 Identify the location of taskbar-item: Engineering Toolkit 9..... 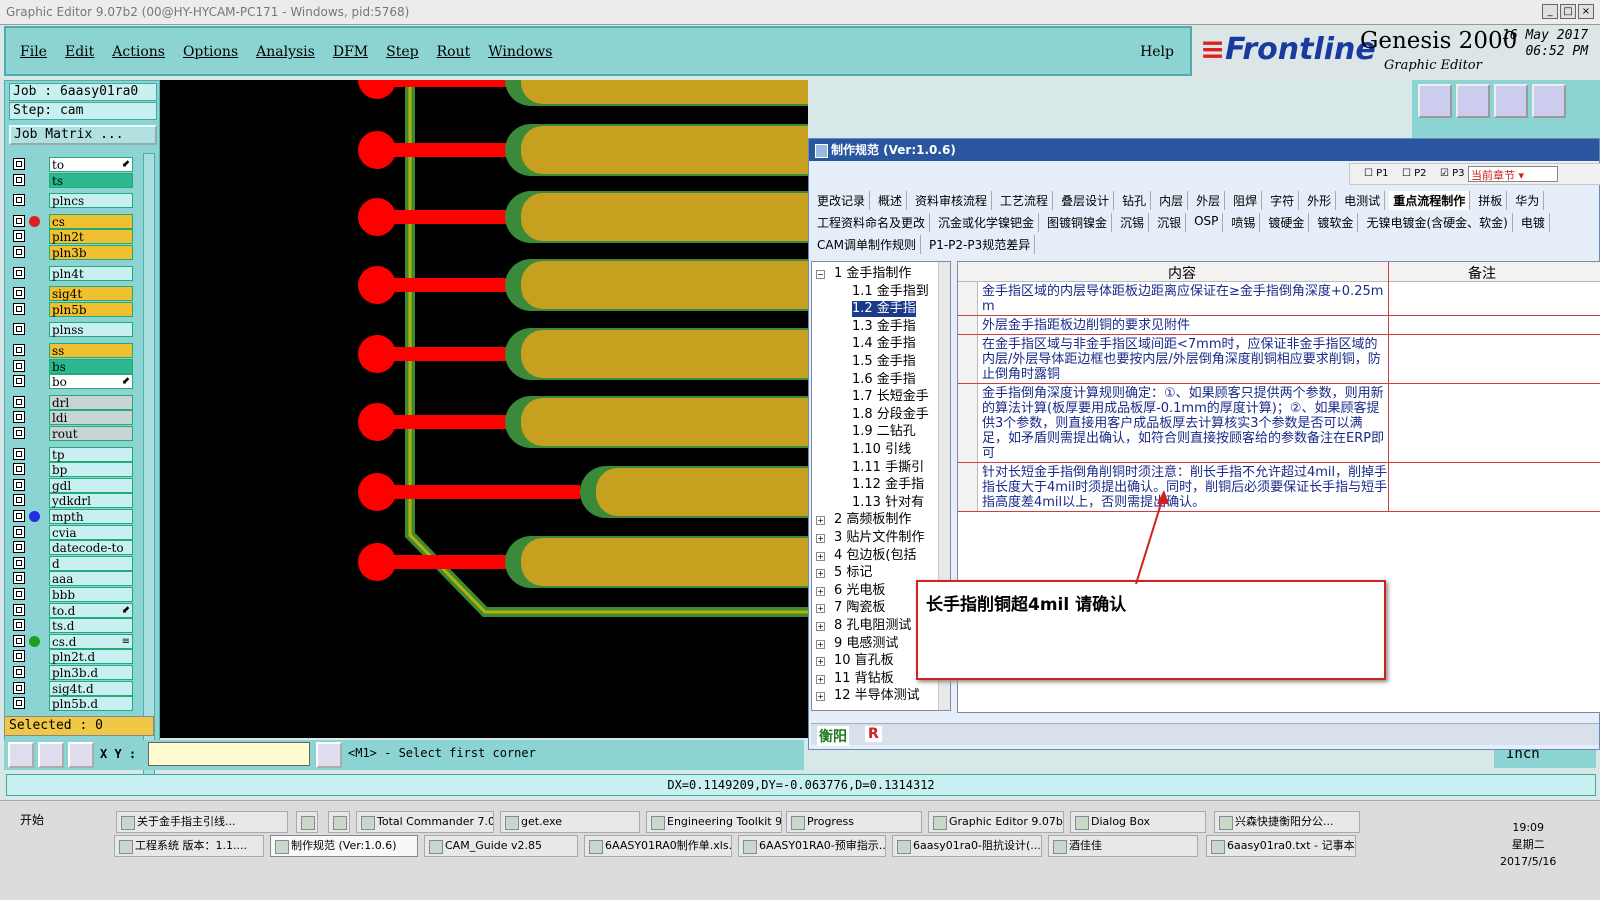
(714, 822).